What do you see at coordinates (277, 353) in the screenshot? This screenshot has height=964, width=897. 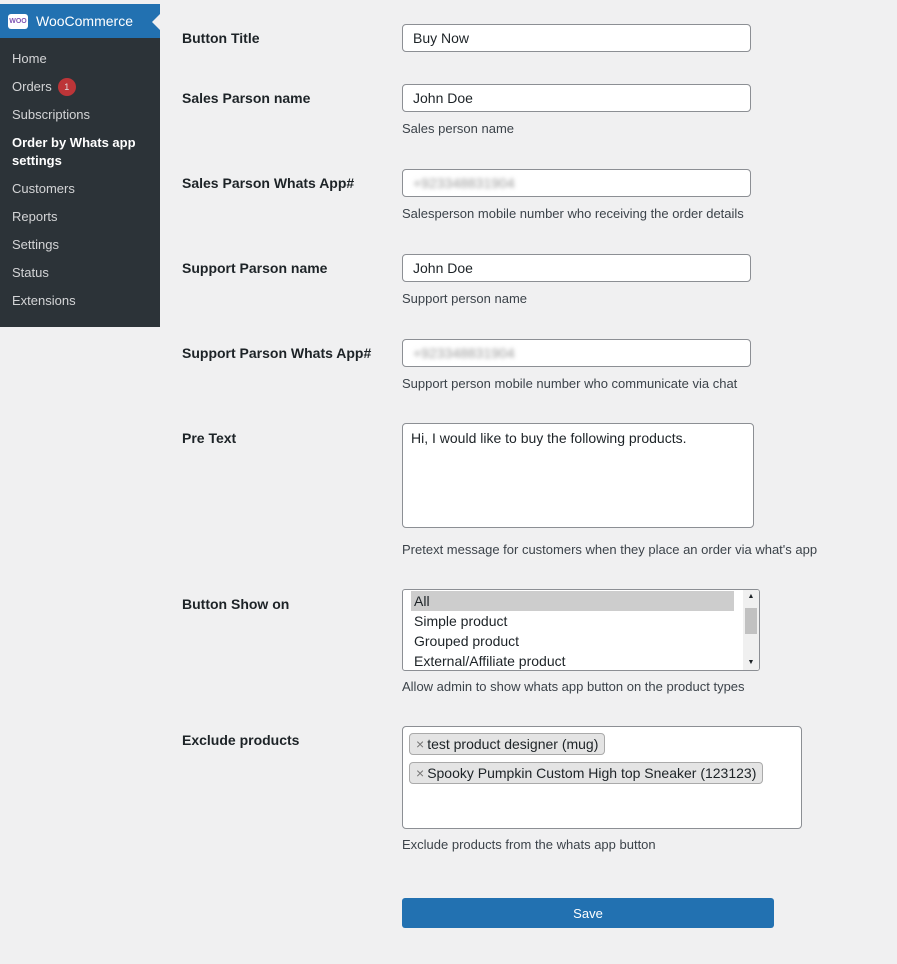 I see `support-whatsapp-label: Support Parson Whats App#` at bounding box center [277, 353].